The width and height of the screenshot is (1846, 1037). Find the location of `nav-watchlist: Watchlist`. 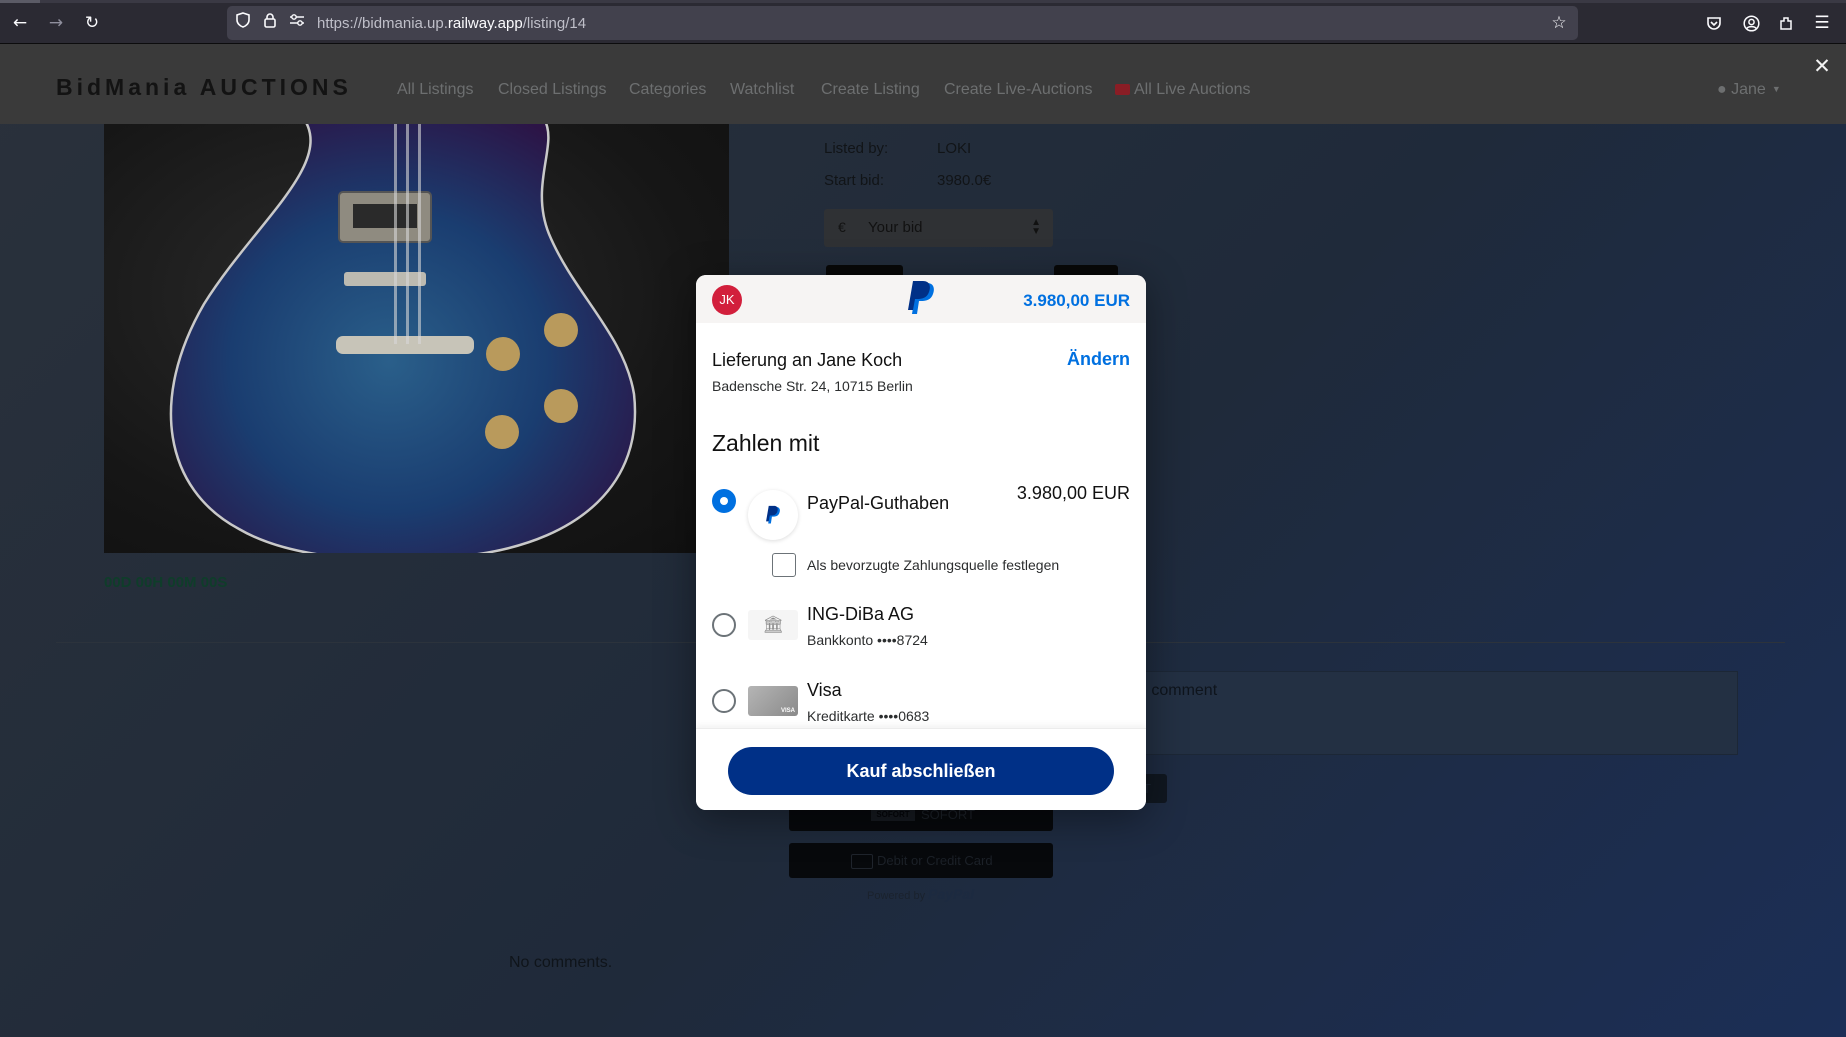

nav-watchlist: Watchlist is located at coordinates (762, 90).